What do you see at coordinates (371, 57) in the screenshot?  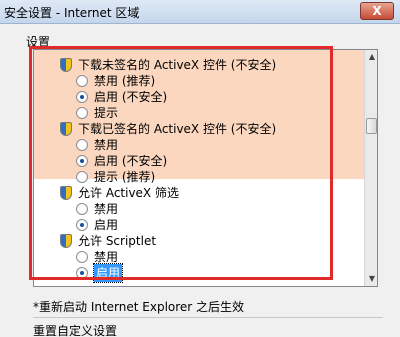 I see `scroll-up-arrow-icon: ▲` at bounding box center [371, 57].